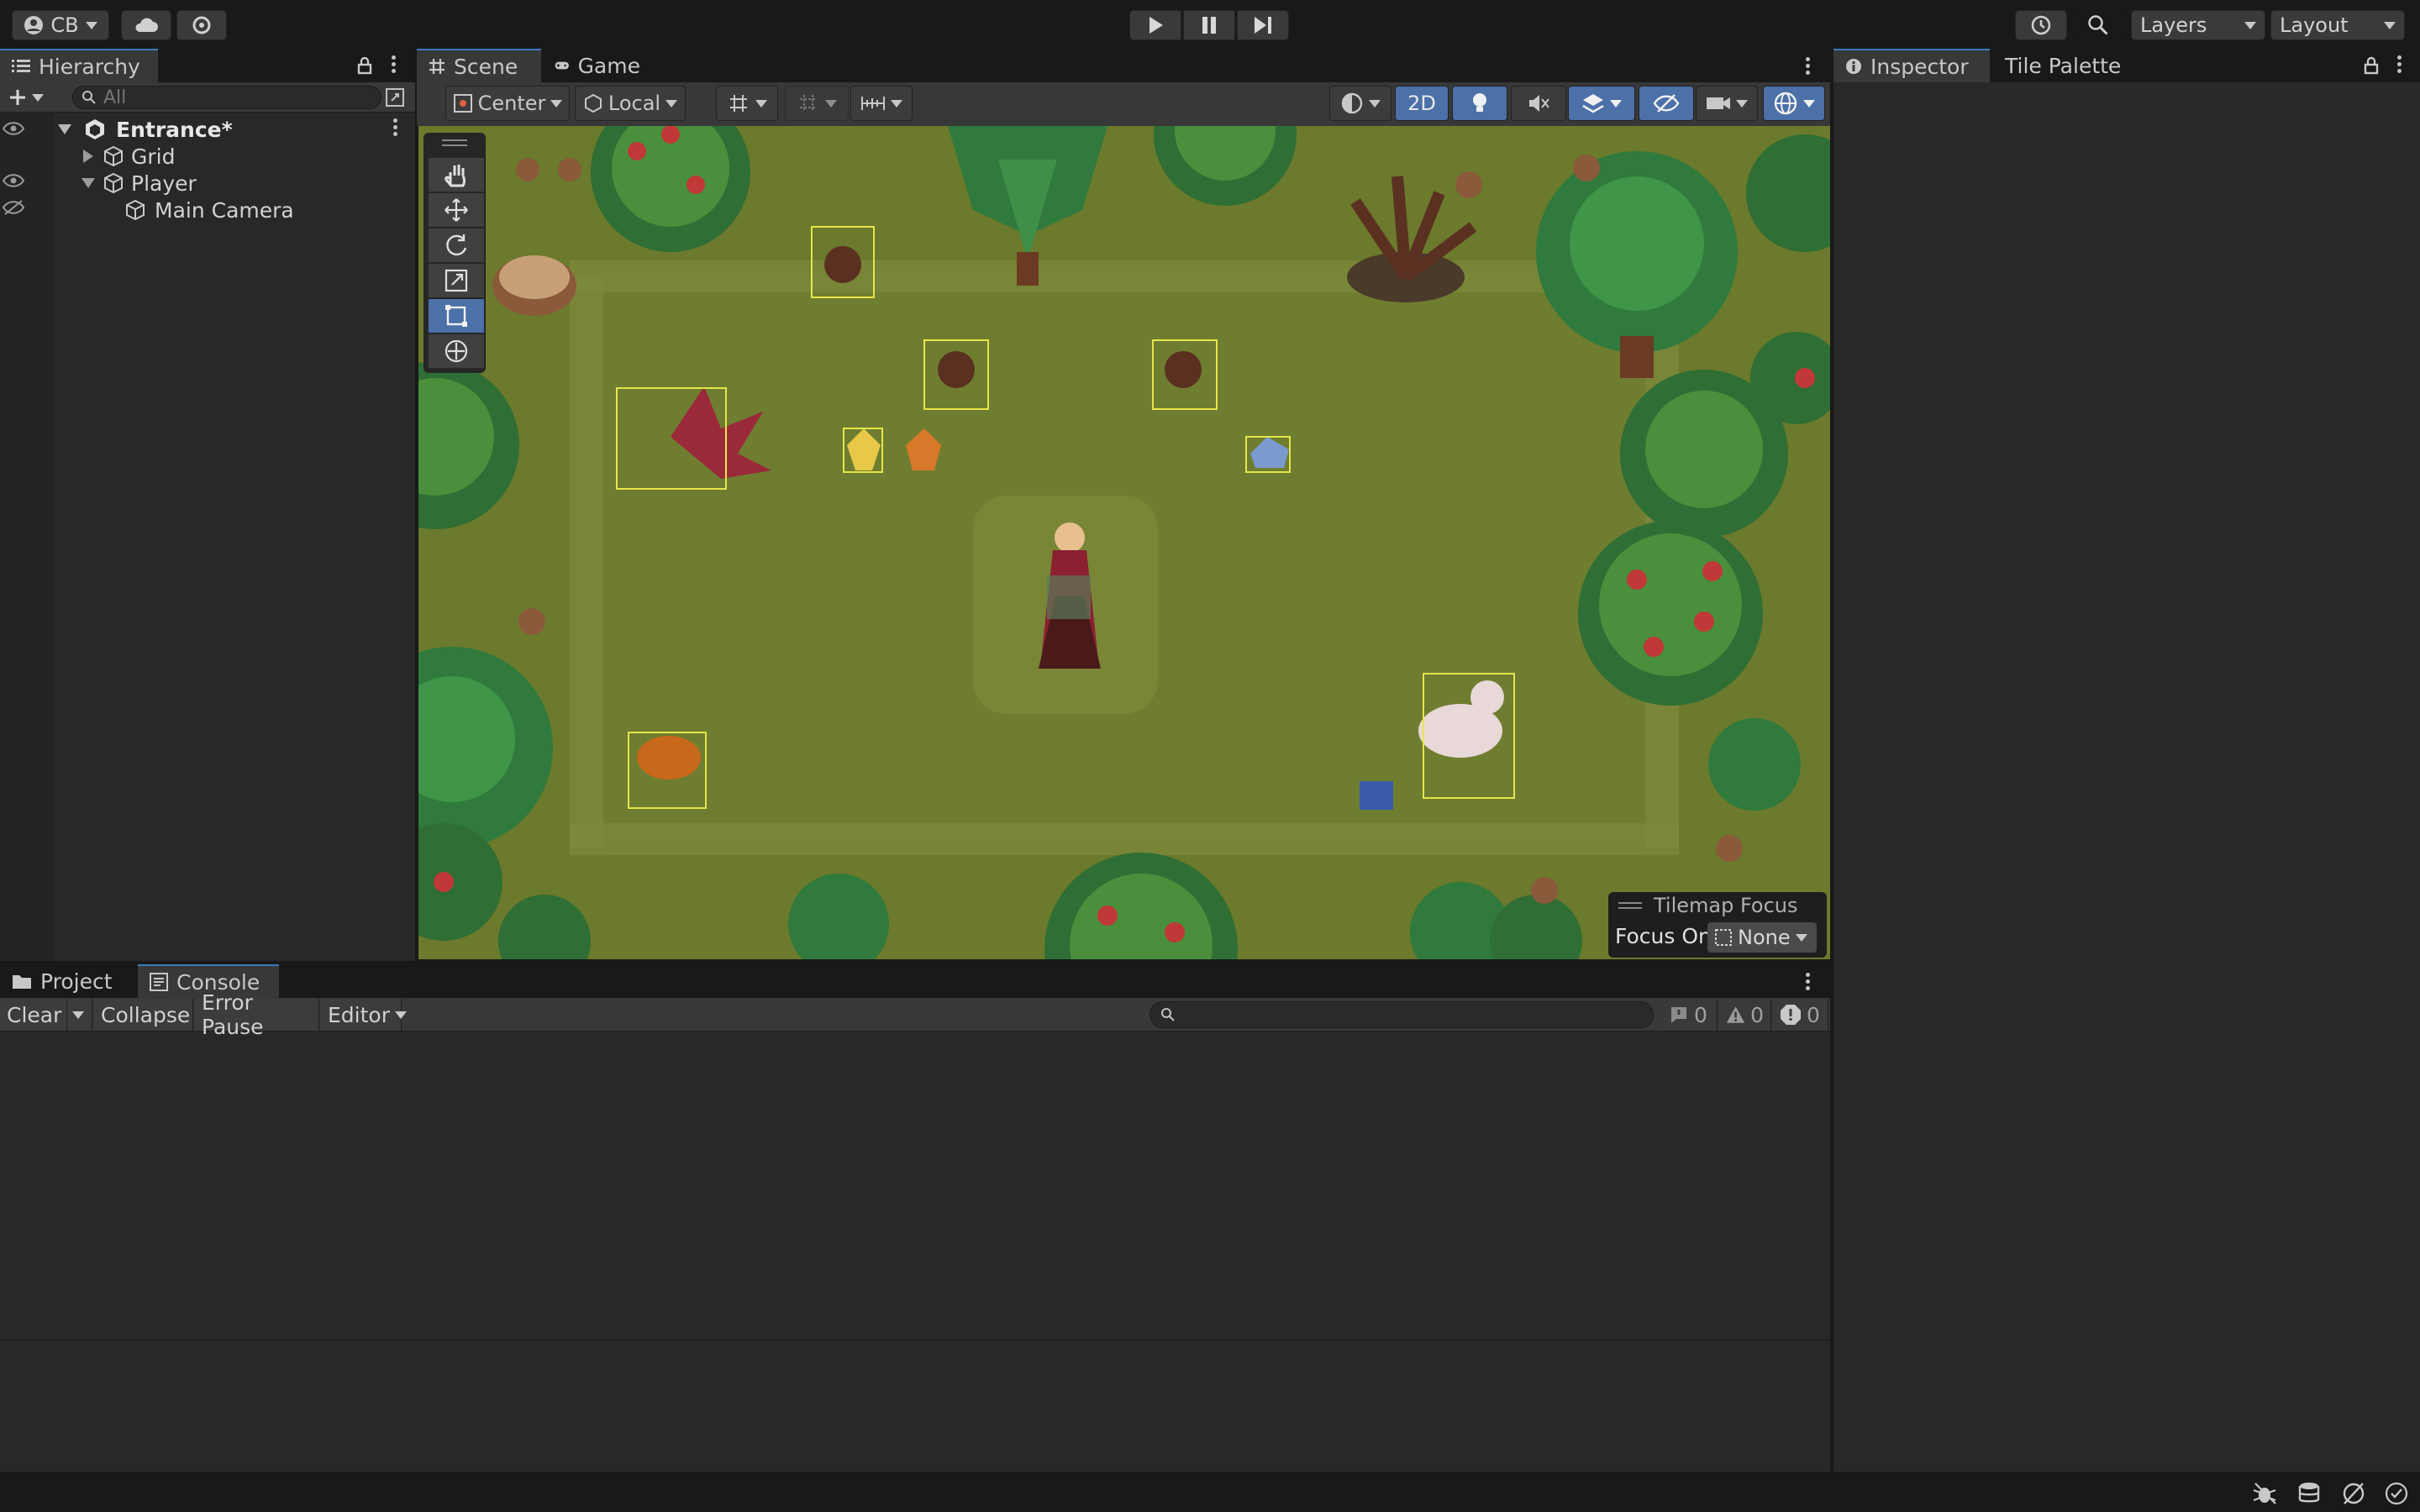 The height and width of the screenshot is (1512, 2420). I want to click on focus-on-dropdown: None, so click(1762, 937).